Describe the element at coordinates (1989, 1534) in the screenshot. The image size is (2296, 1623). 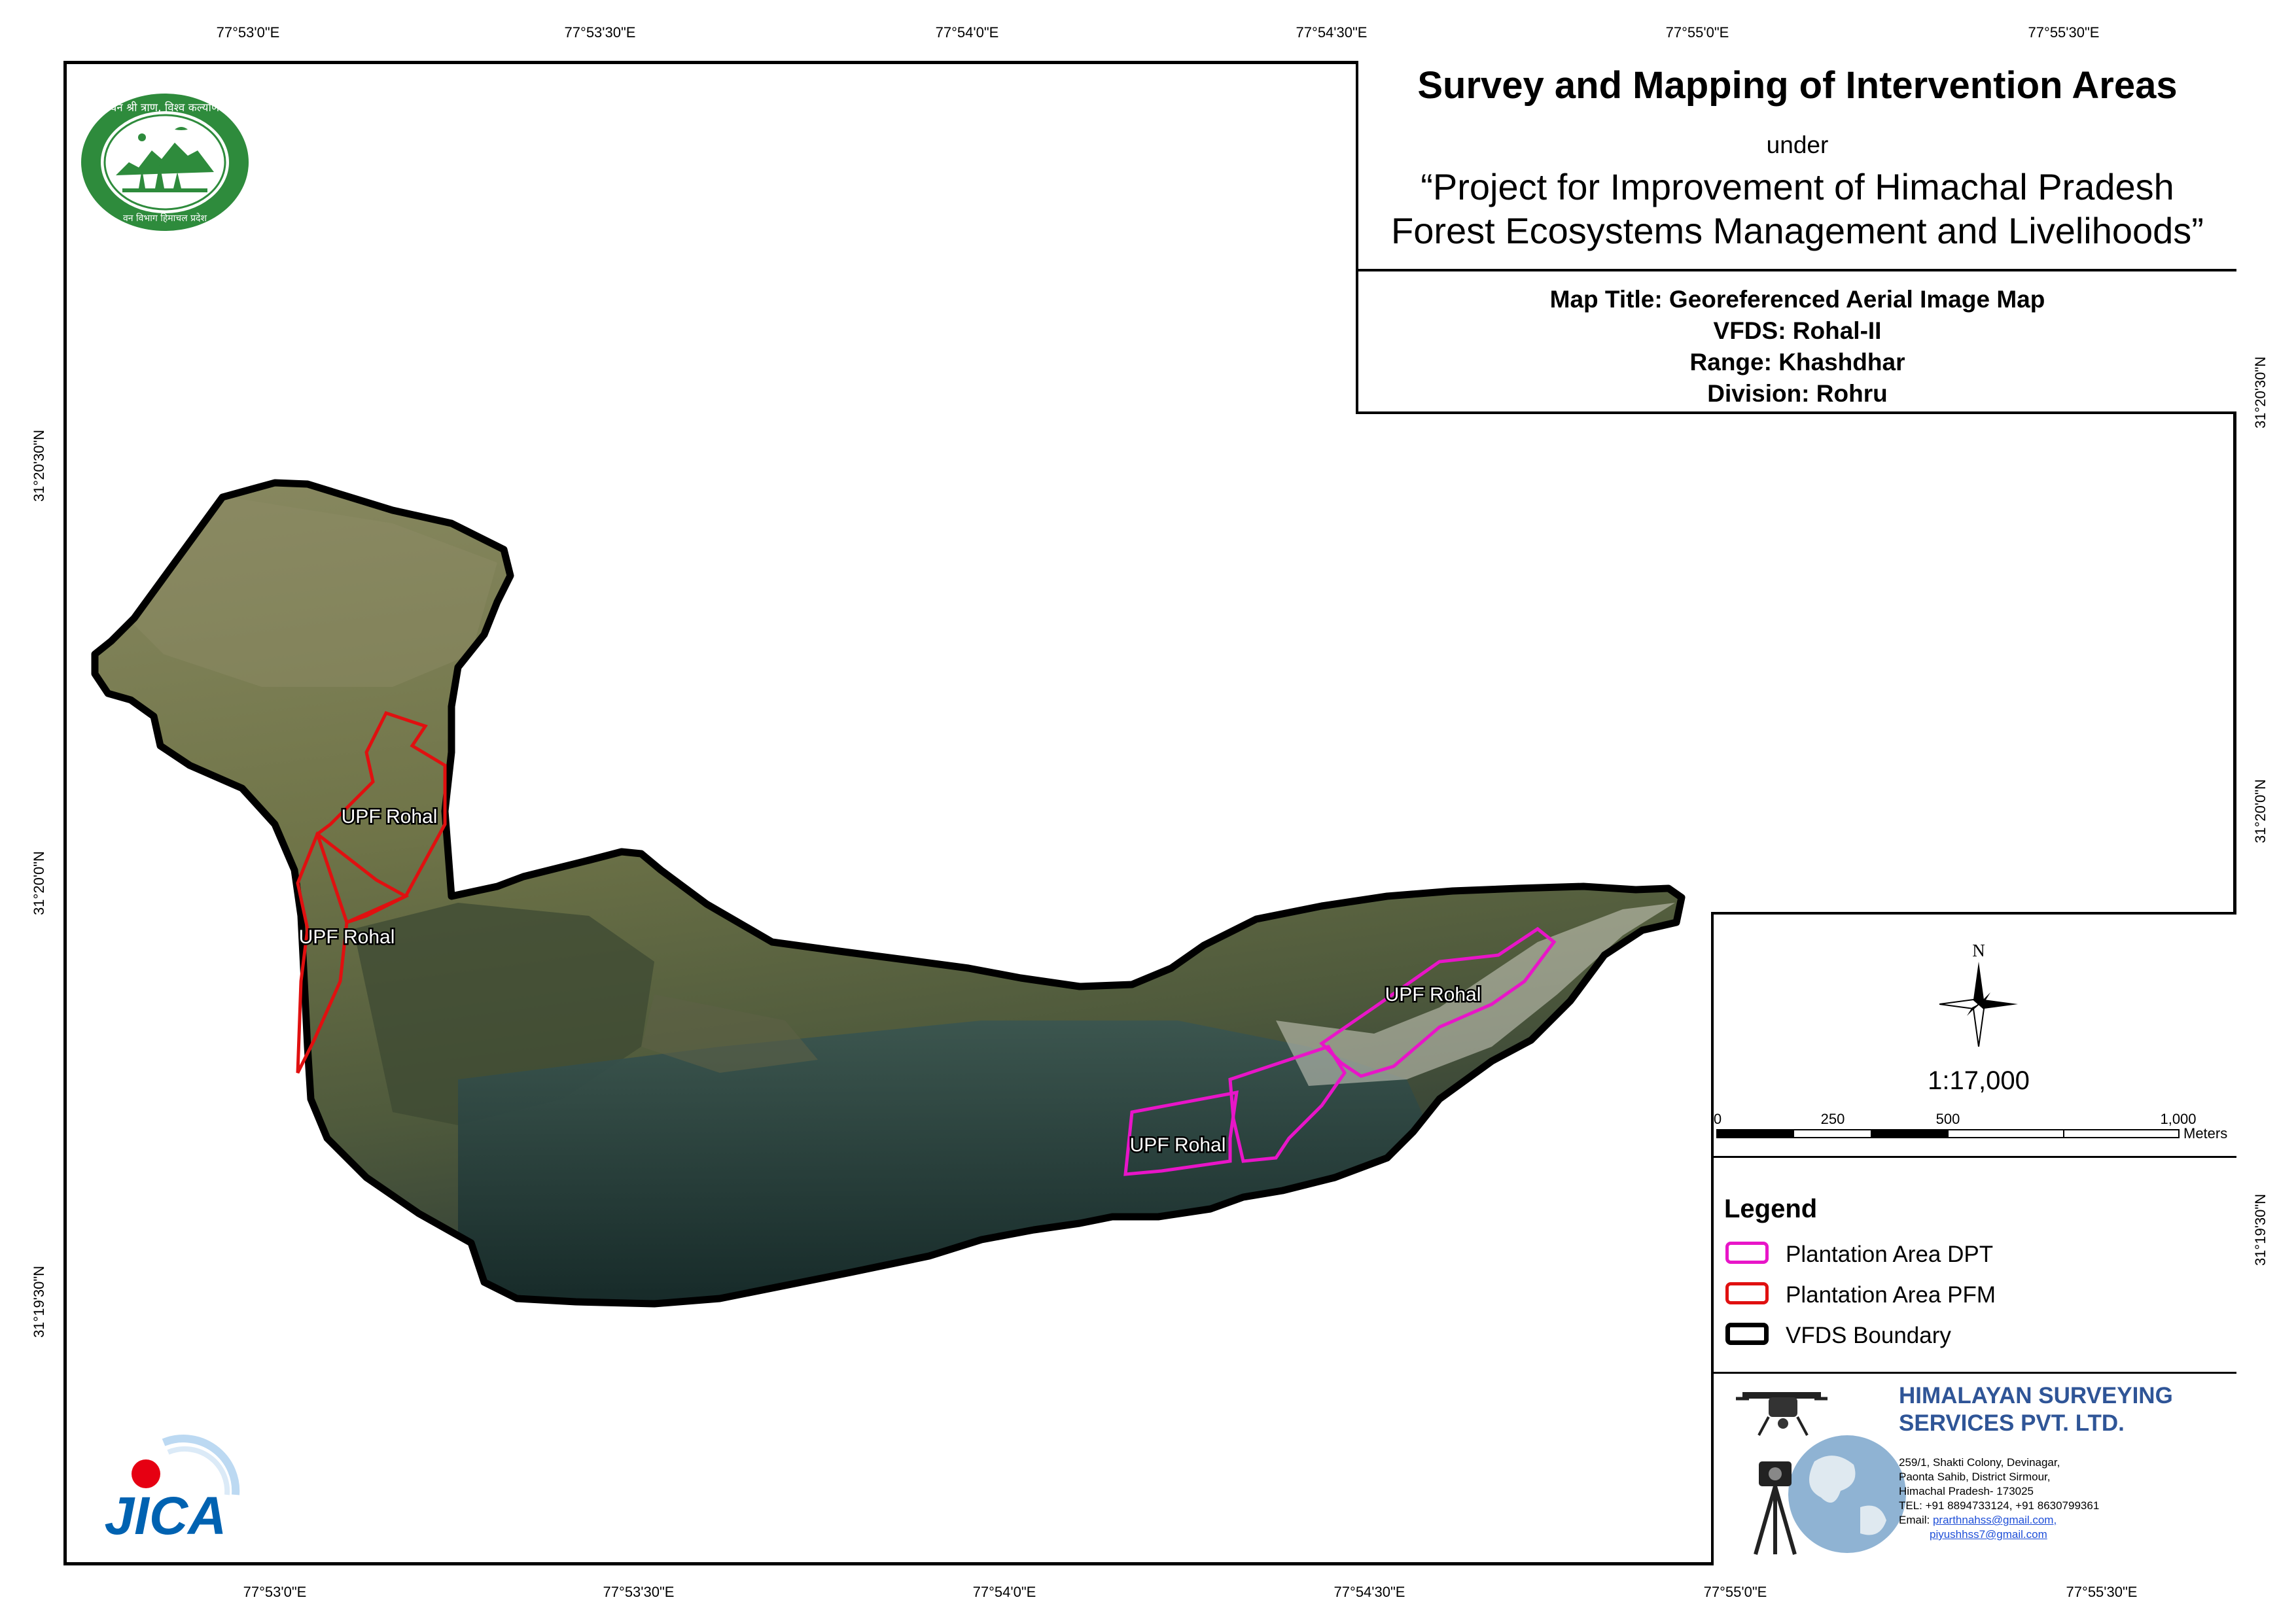
I see `company-email-link: piyushhss7@gmail.com` at that location.